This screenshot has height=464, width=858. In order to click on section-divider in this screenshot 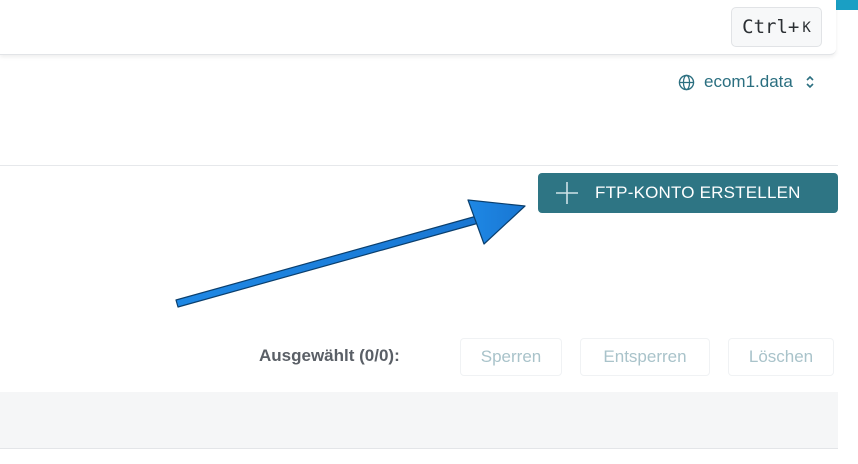, I will do `click(419, 165)`.